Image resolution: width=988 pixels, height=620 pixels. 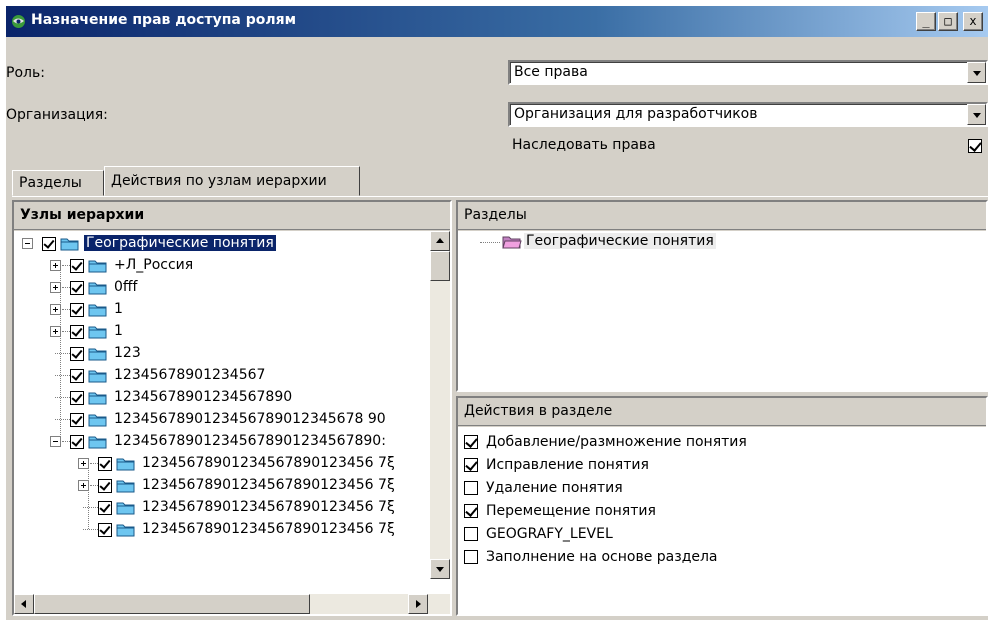 What do you see at coordinates (748, 72) in the screenshot?
I see `role-combobox: Все права` at bounding box center [748, 72].